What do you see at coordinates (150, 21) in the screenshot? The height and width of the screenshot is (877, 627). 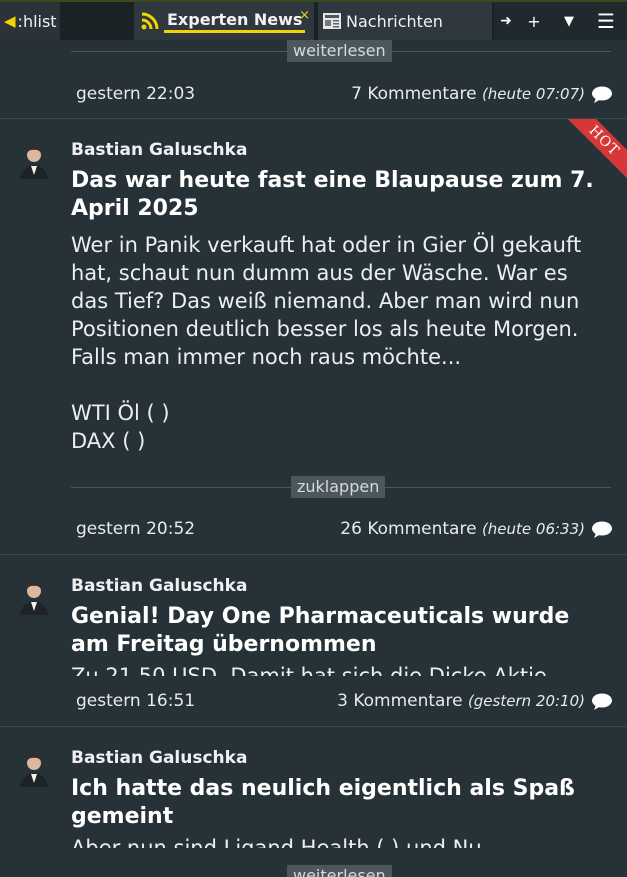 I see `rss-icon` at bounding box center [150, 21].